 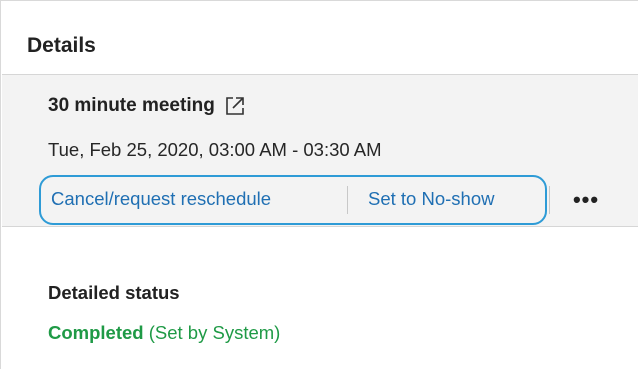 I want to click on meeting-datetime: Tue, Feb 25, 2020, 03:00 AM - 03:30 AM, so click(x=215, y=149).